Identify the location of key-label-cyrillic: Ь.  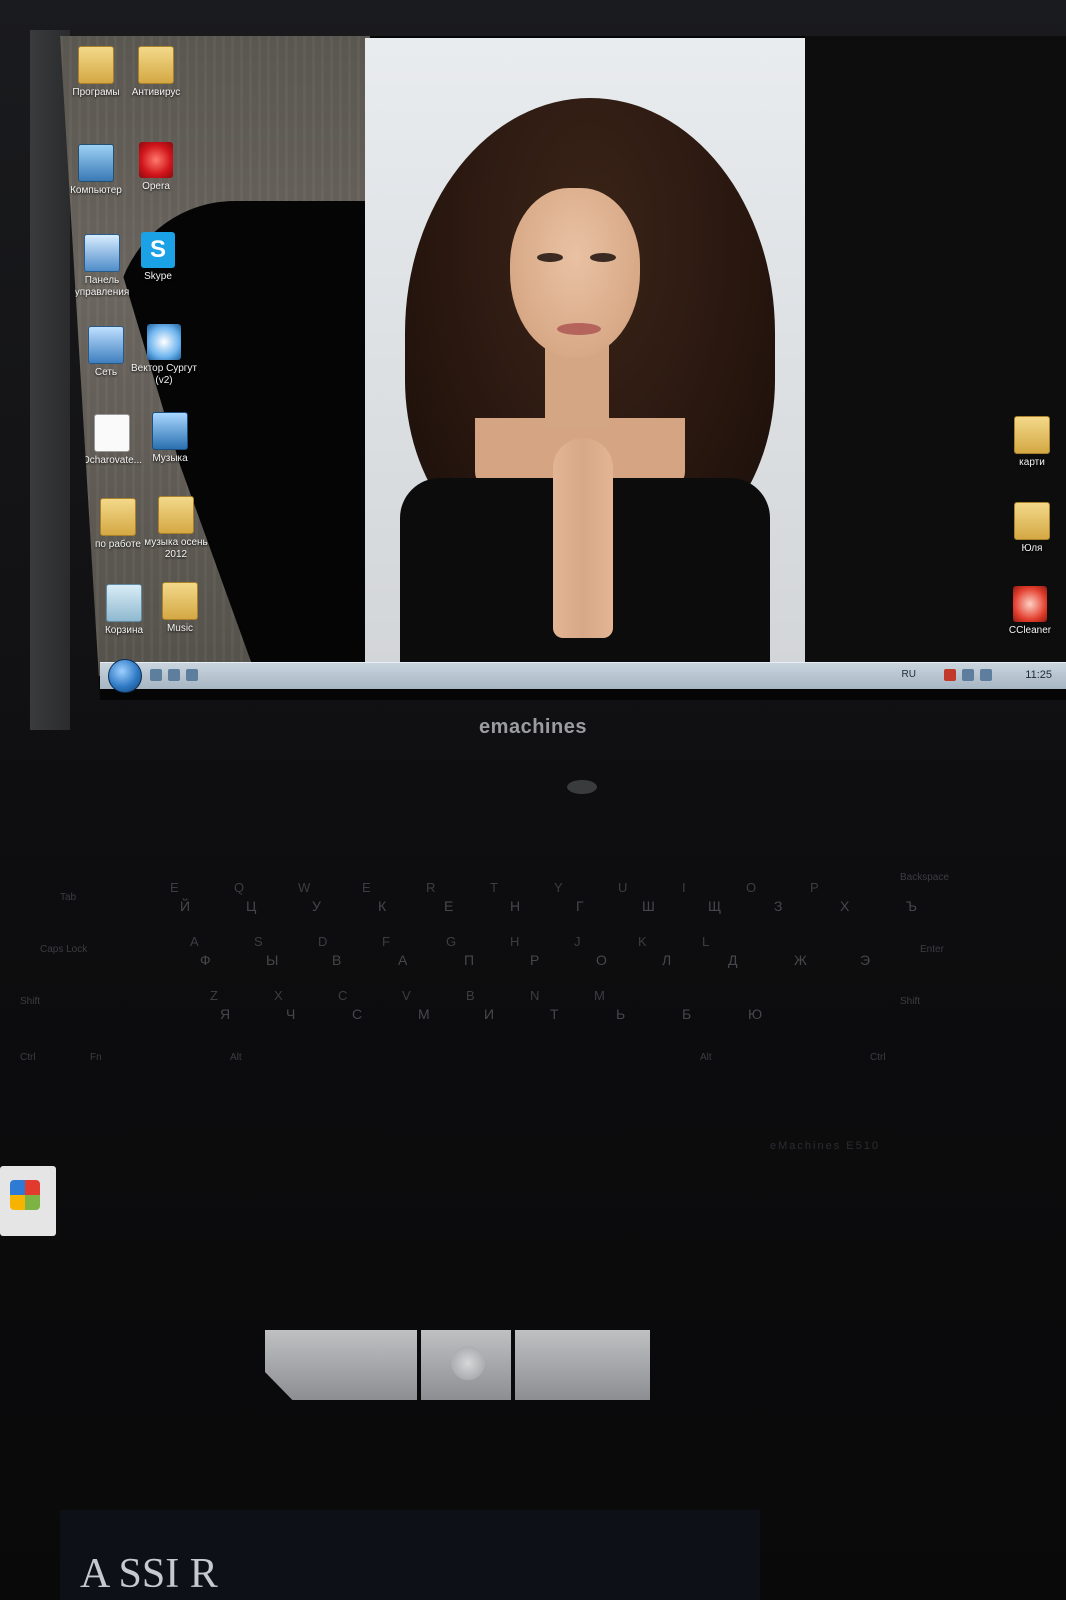
(620, 1014).